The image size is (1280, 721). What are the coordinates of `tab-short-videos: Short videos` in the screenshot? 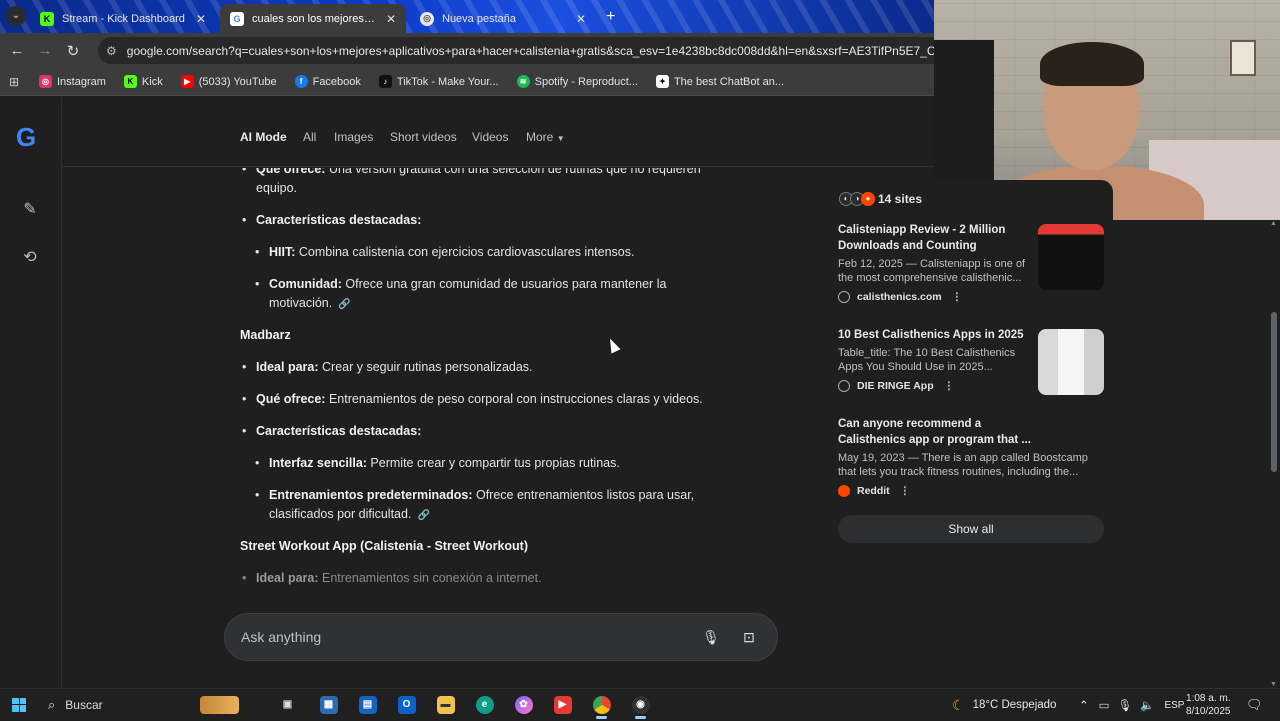 It's located at (423, 137).